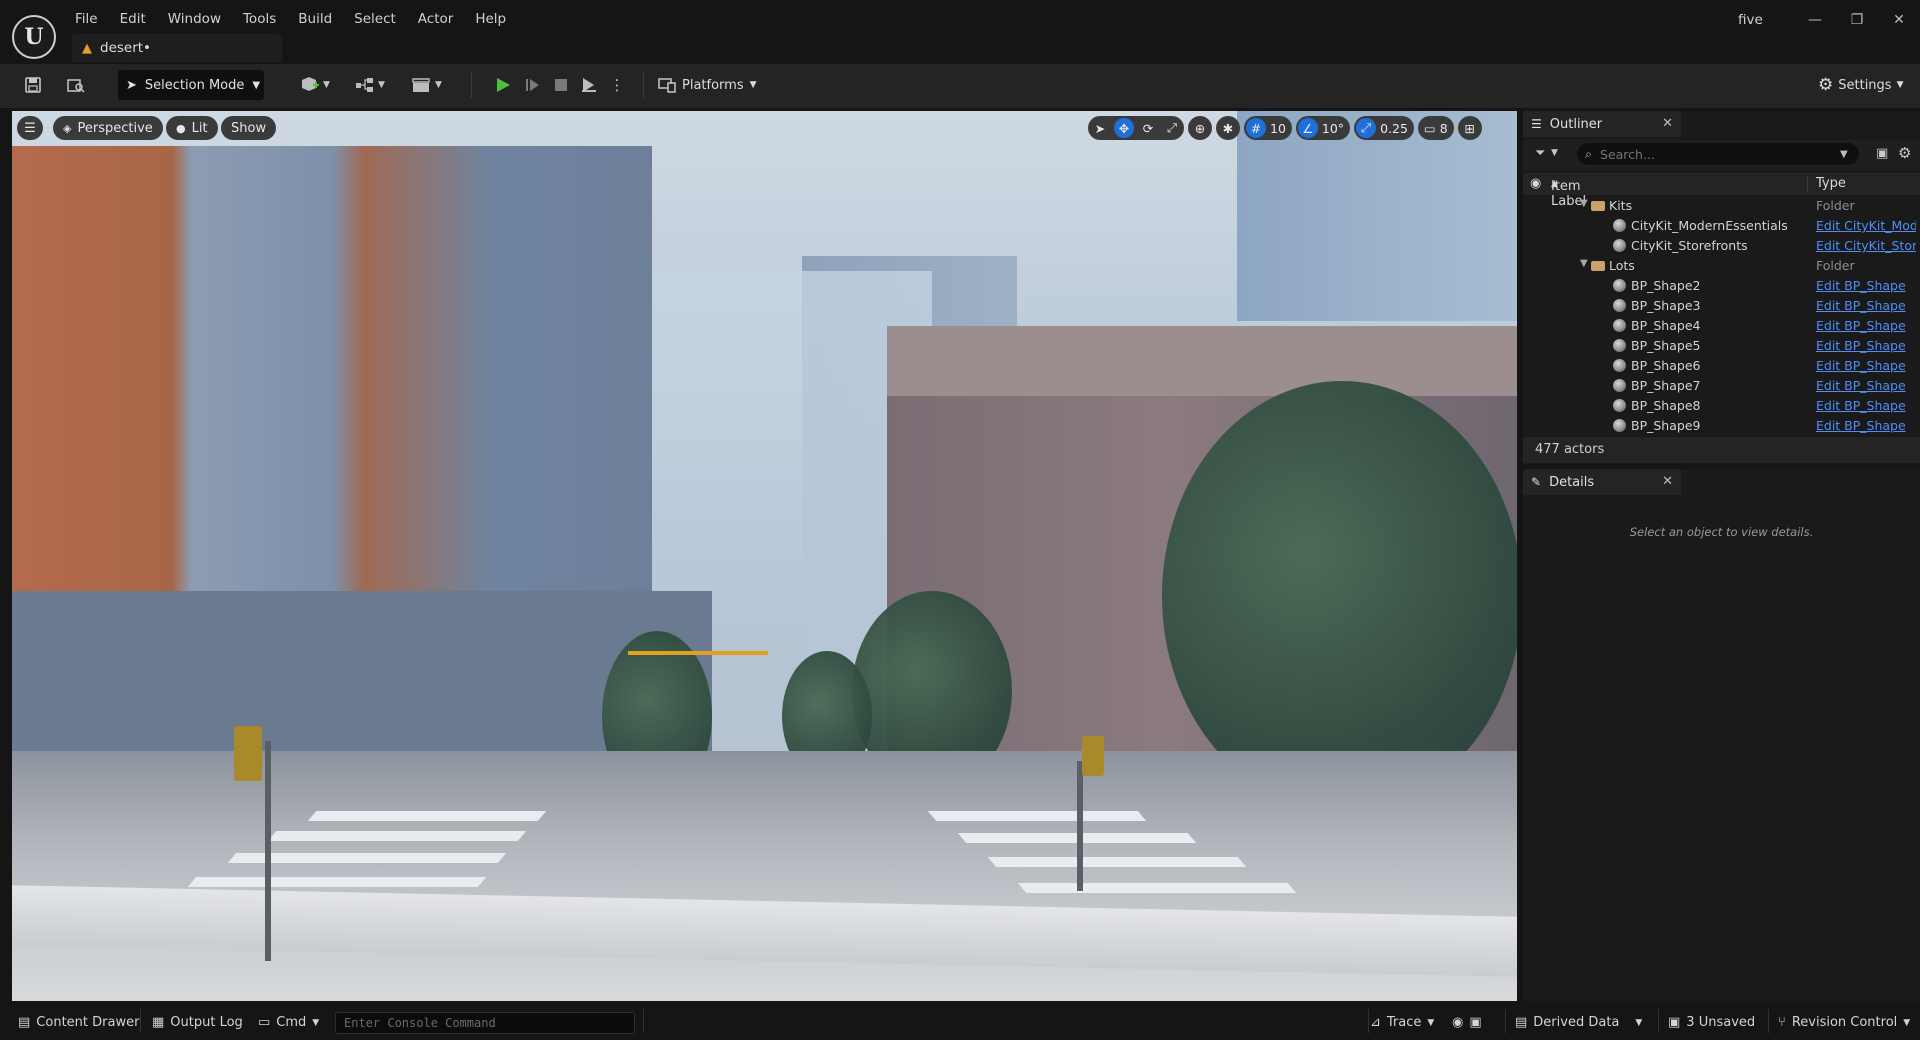  Describe the element at coordinates (707, 85) in the screenshot. I see `platforms-dropdown: Platforms ▼` at that location.